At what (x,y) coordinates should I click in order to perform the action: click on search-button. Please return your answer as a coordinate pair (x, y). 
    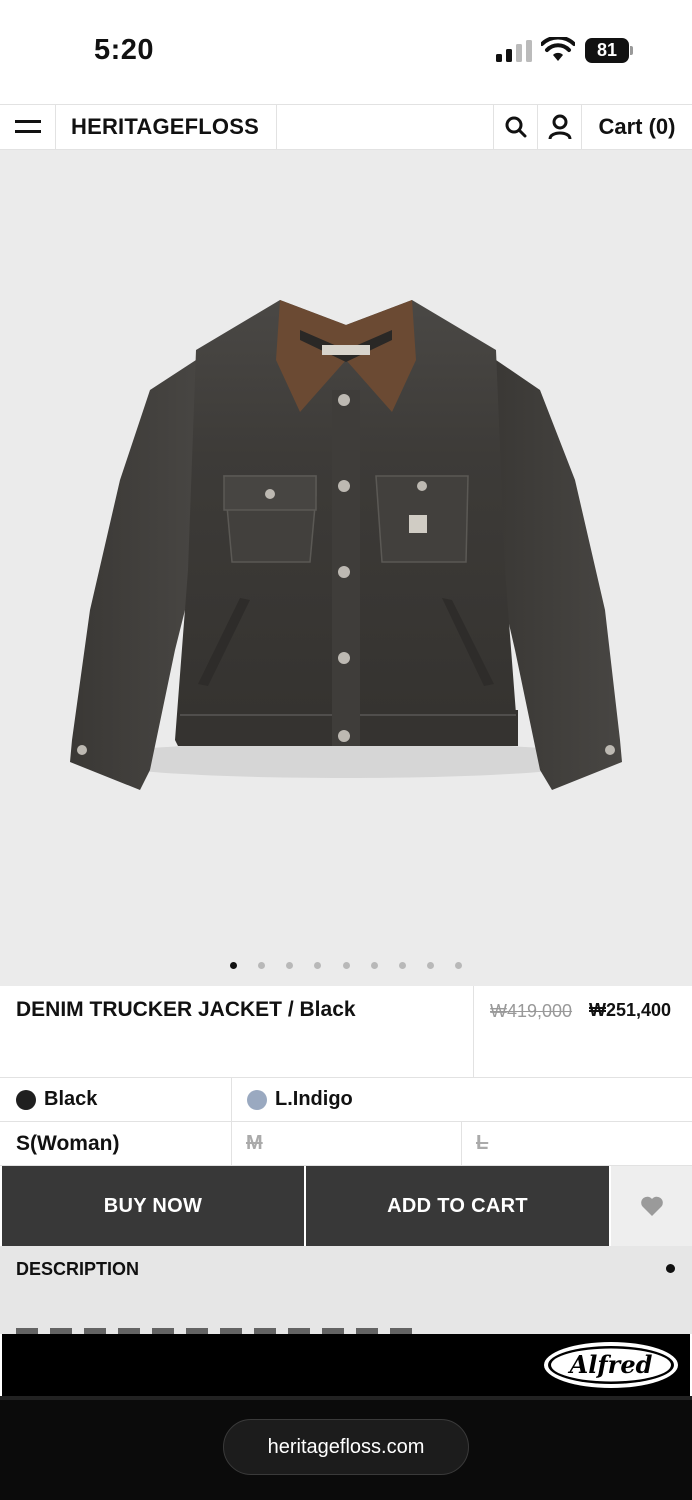
    Looking at the image, I should click on (515, 127).